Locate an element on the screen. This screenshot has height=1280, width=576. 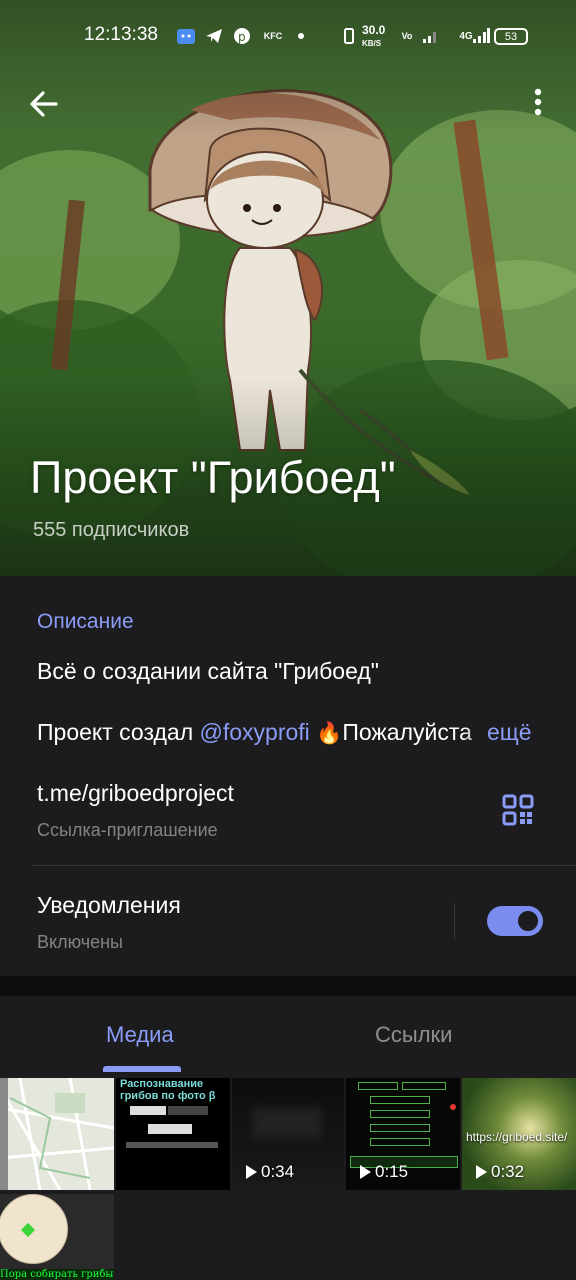
signal-icon is located at coordinates (431, 36).